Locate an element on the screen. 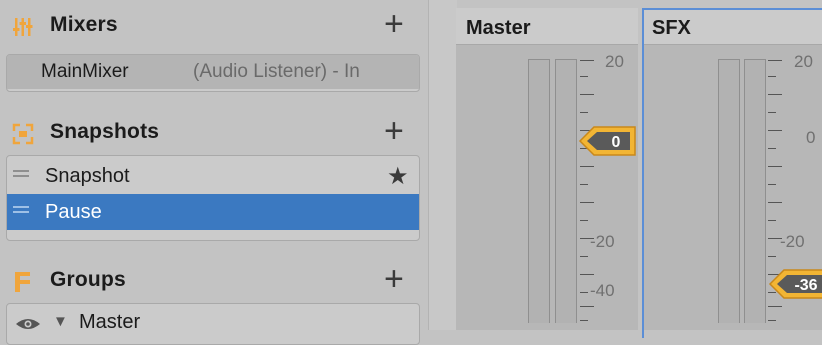 The image size is (822, 345). panel-splitter is located at coordinates (442, 165).